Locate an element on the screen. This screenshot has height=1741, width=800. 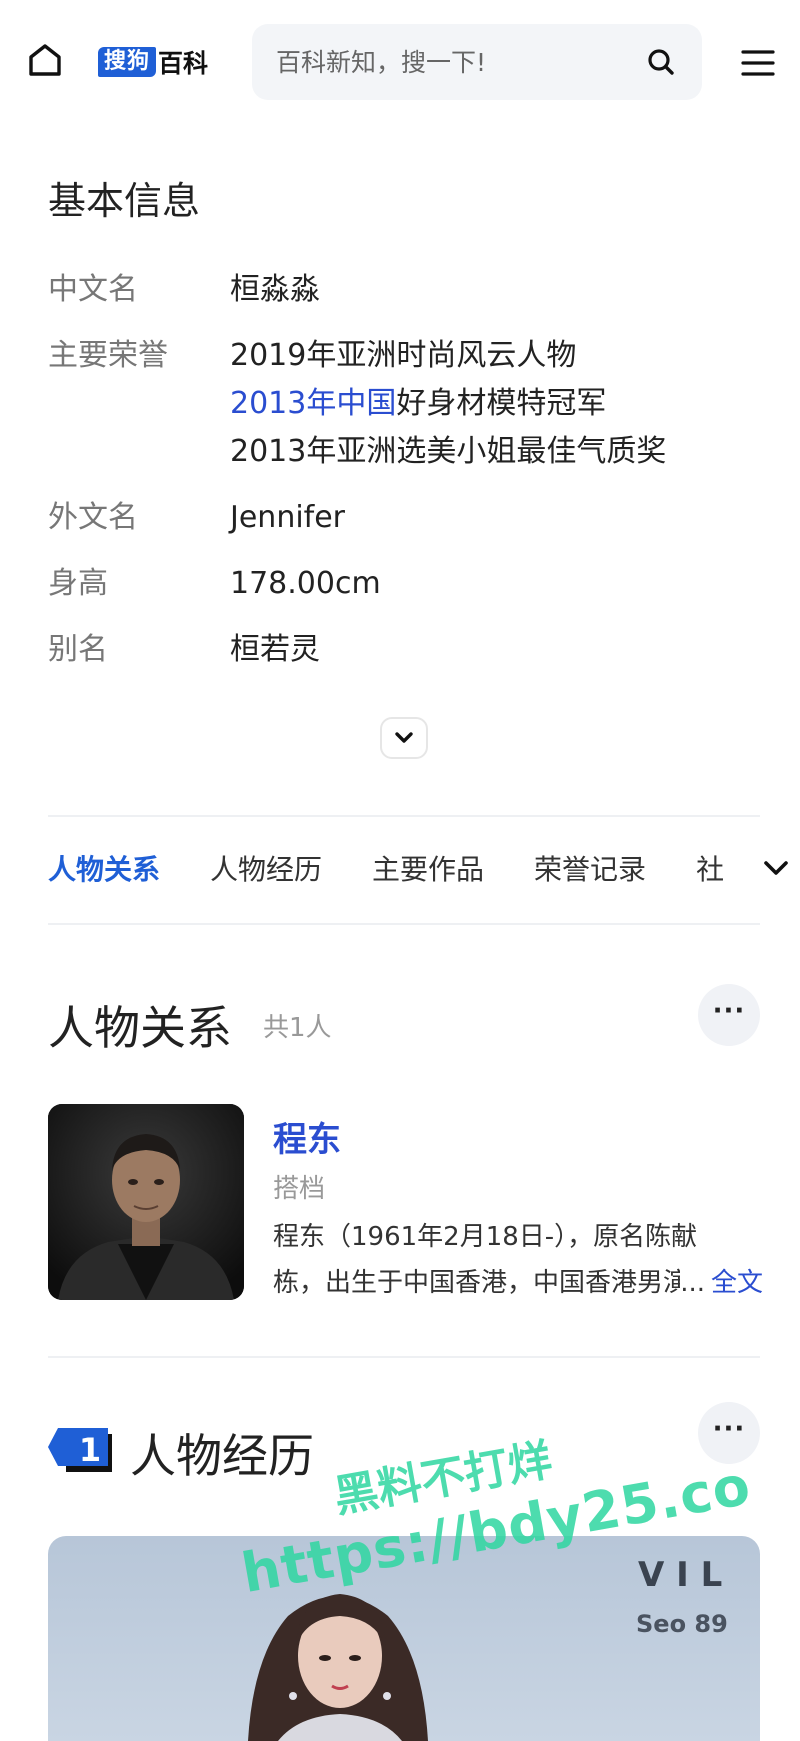
tab-honors: 荣誉记录 is located at coordinates (590, 870).